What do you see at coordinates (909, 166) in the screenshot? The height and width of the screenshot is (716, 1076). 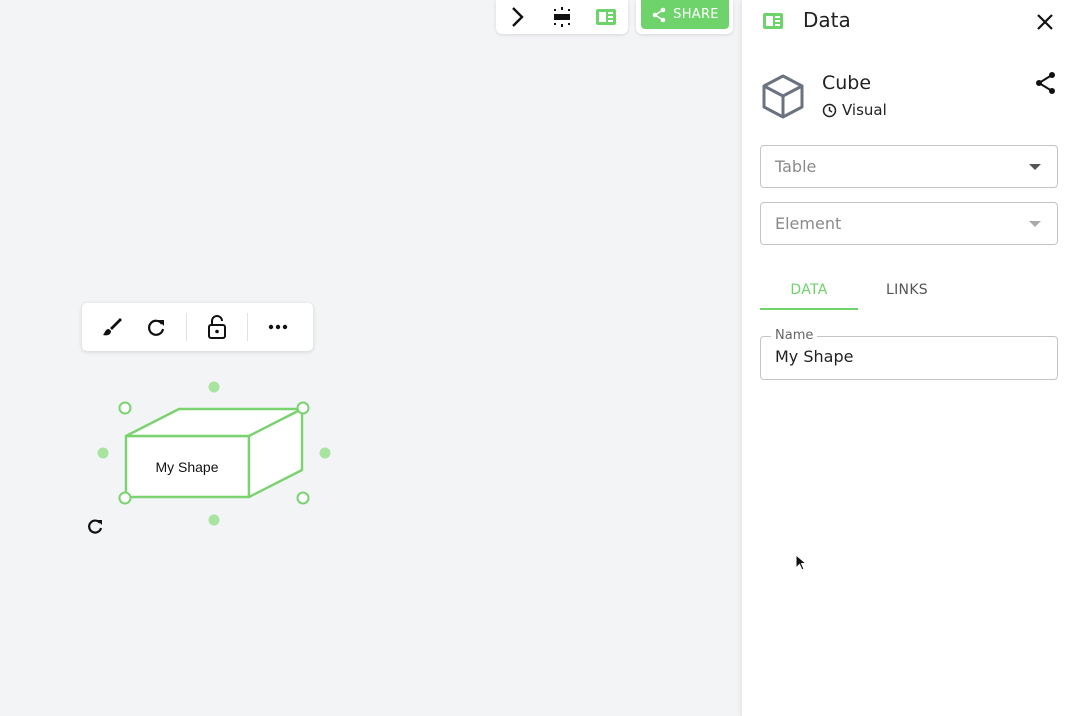 I see `table-select: Table` at bounding box center [909, 166].